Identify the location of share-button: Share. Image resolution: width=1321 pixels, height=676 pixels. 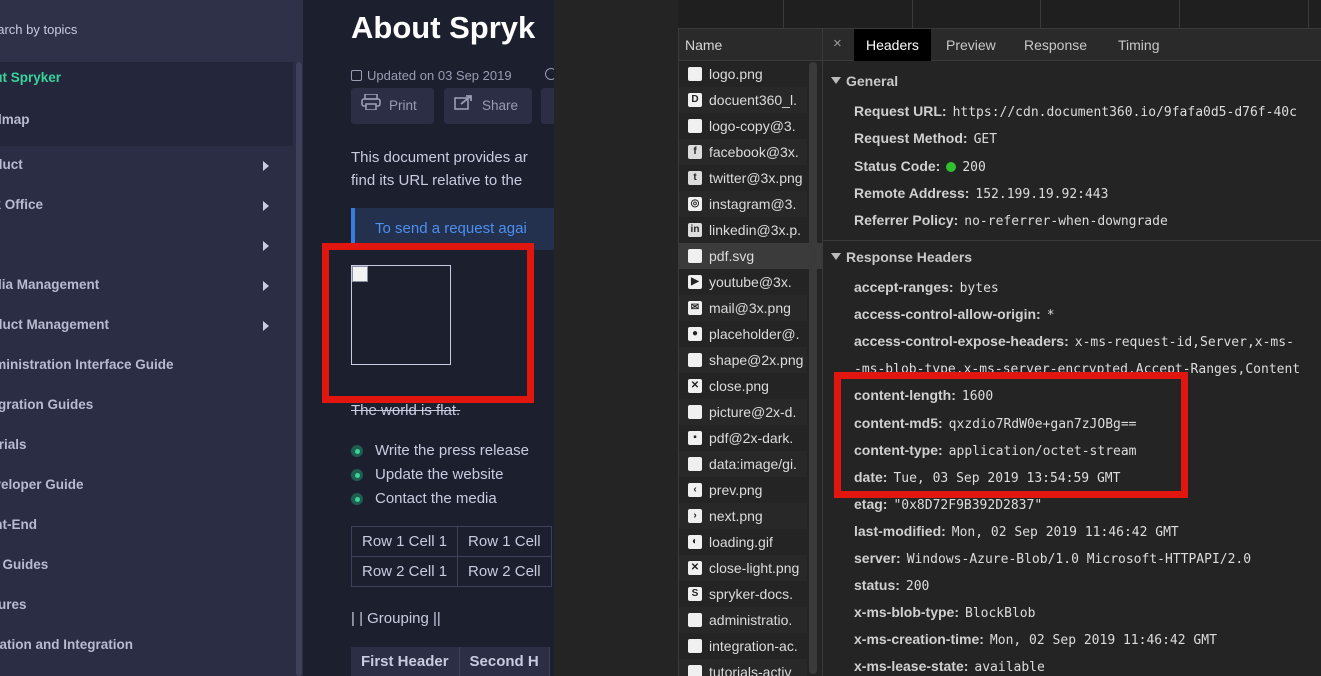
(488, 106).